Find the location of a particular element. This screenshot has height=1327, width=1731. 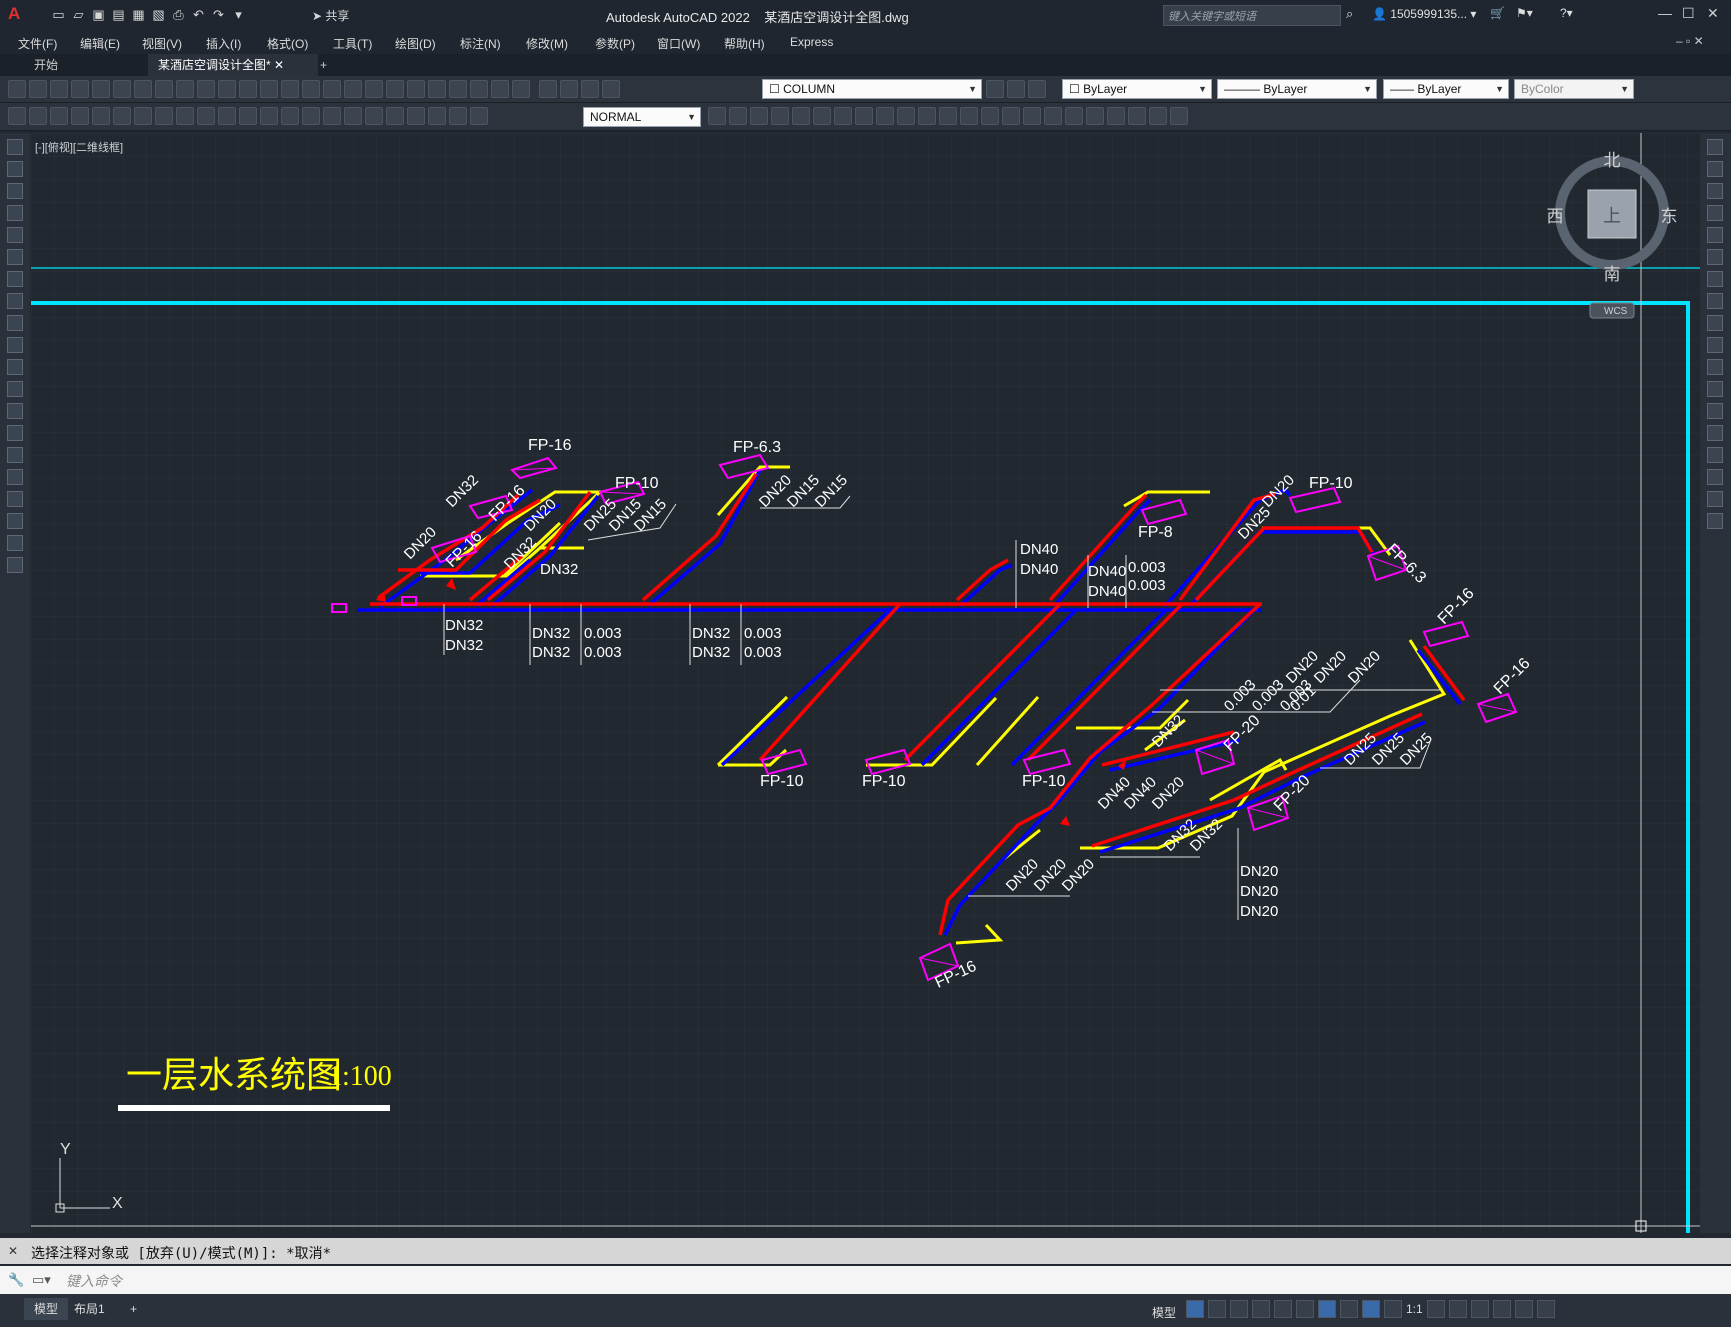

revcloud-icon is located at coordinates (15, 301).